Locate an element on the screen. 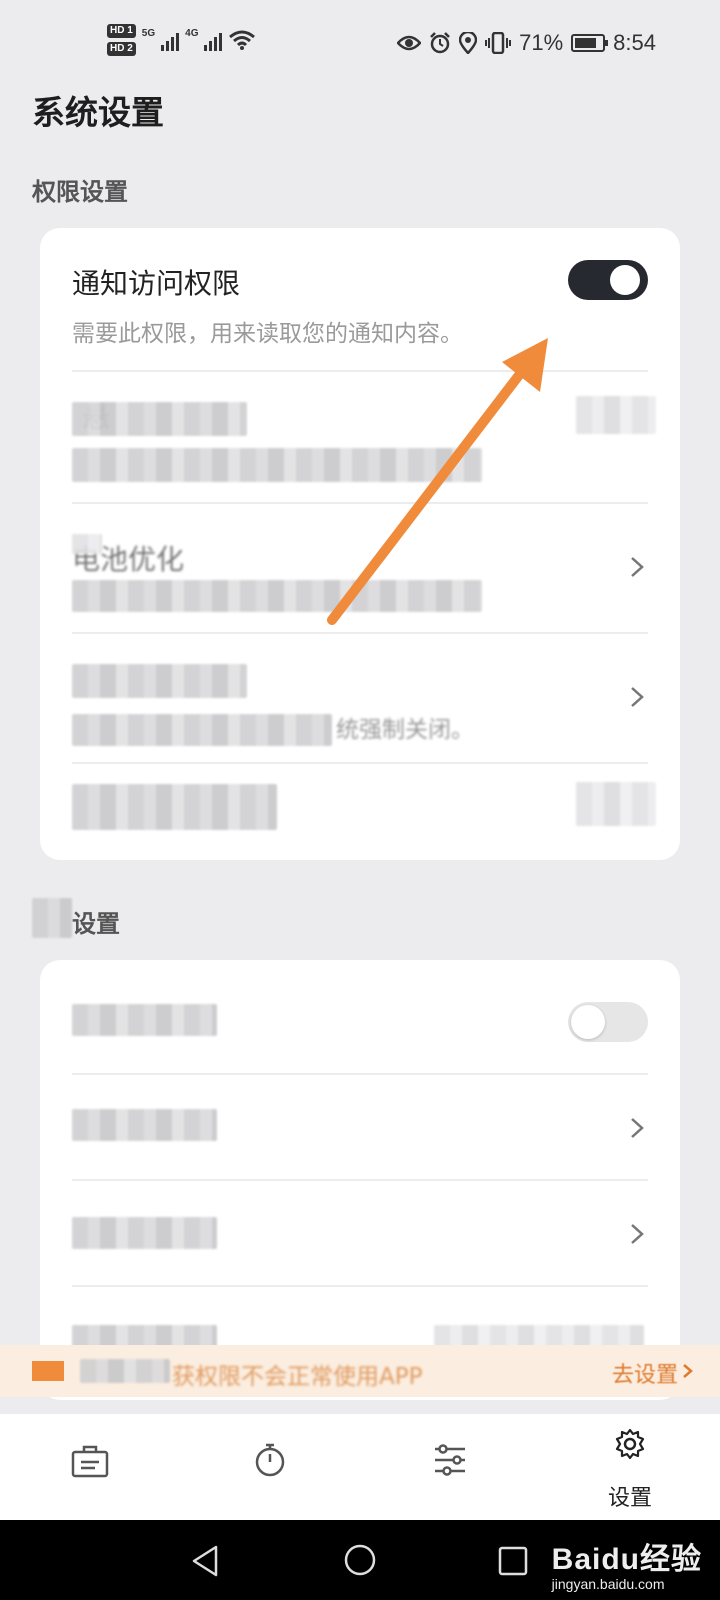 The width and height of the screenshot is (720, 1600). home-icon is located at coordinates (360, 1560).